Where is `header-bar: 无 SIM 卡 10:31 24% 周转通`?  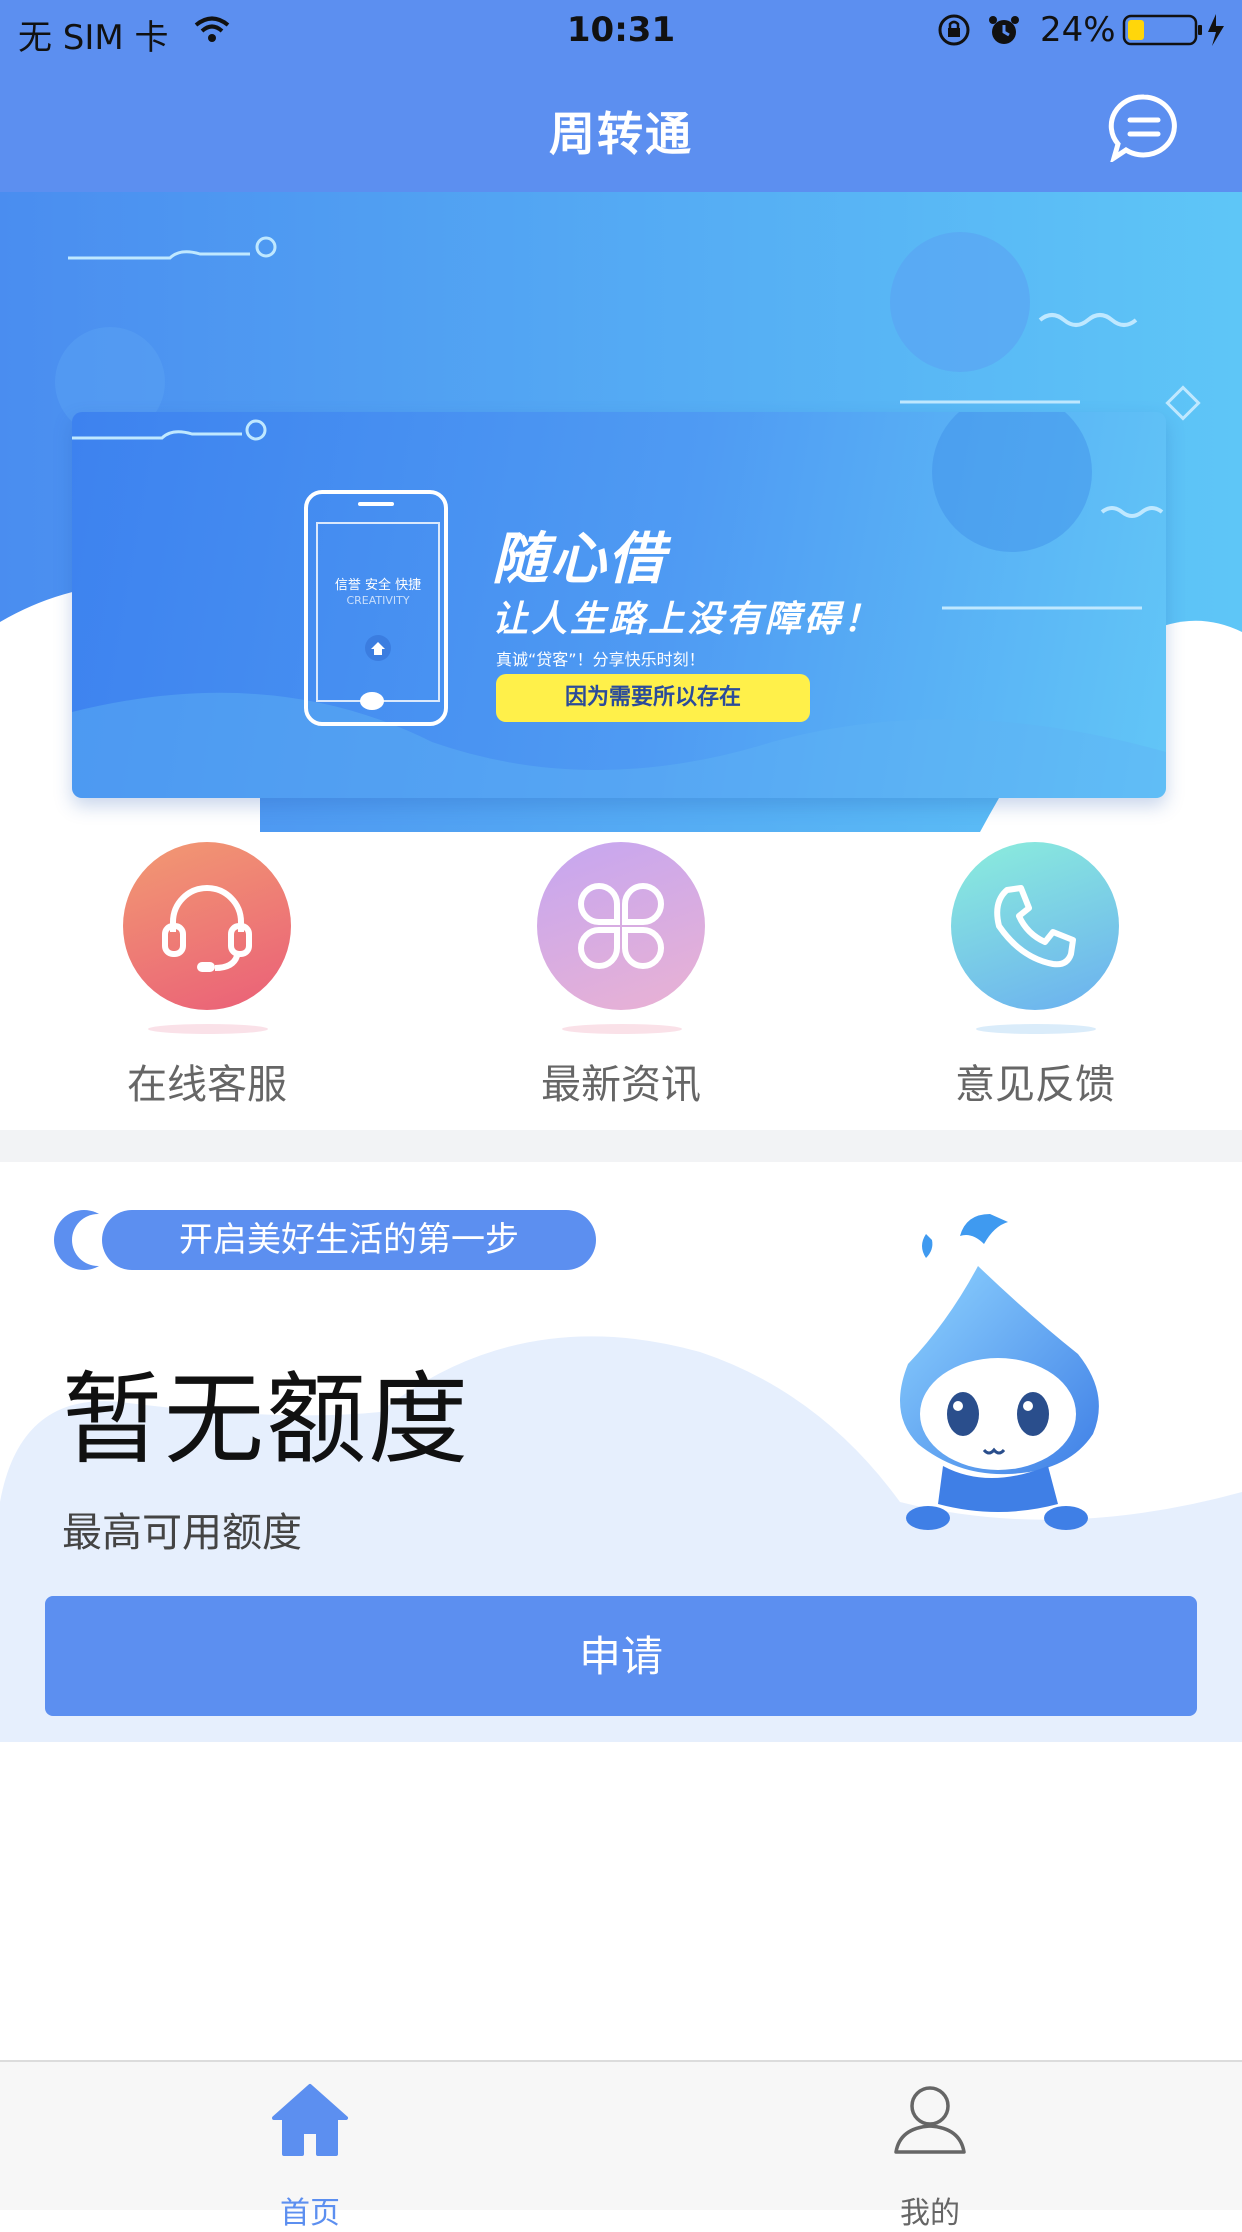 header-bar: 无 SIM 卡 10:31 24% 周转通 is located at coordinates (621, 96).